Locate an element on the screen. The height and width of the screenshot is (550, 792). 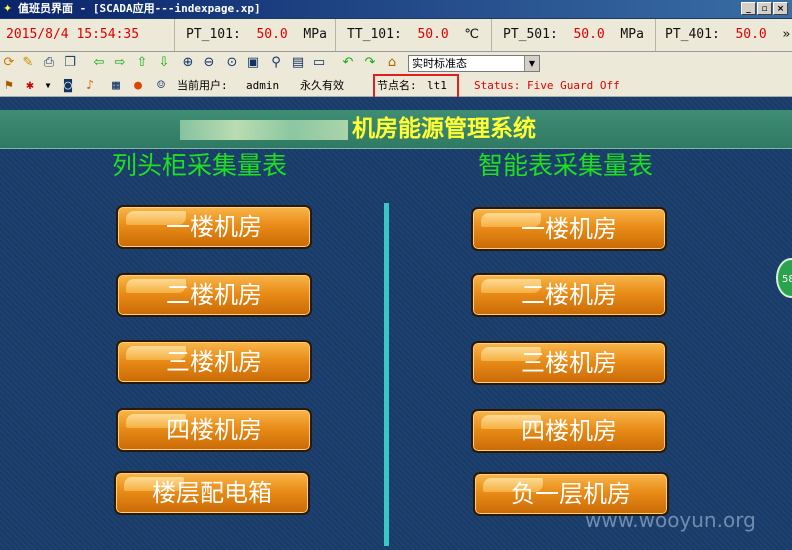
config-icon: ✱ is located at coordinates (30, 86).